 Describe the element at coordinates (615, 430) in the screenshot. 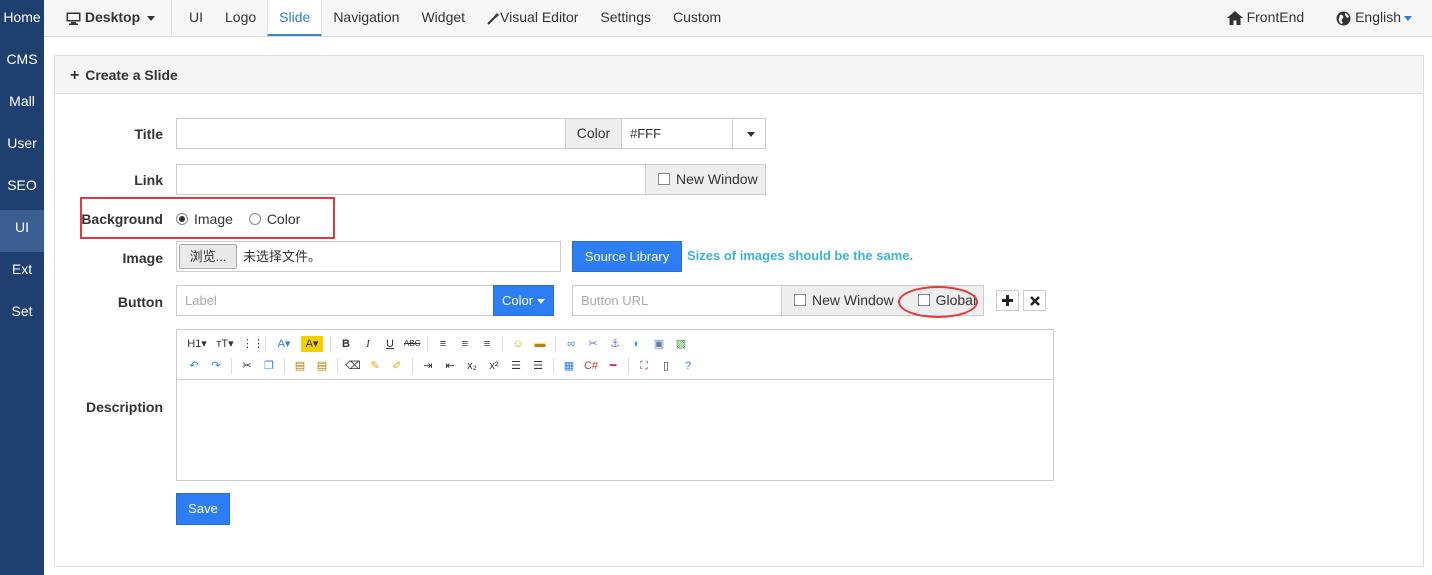

I see `editor-content-area` at that location.